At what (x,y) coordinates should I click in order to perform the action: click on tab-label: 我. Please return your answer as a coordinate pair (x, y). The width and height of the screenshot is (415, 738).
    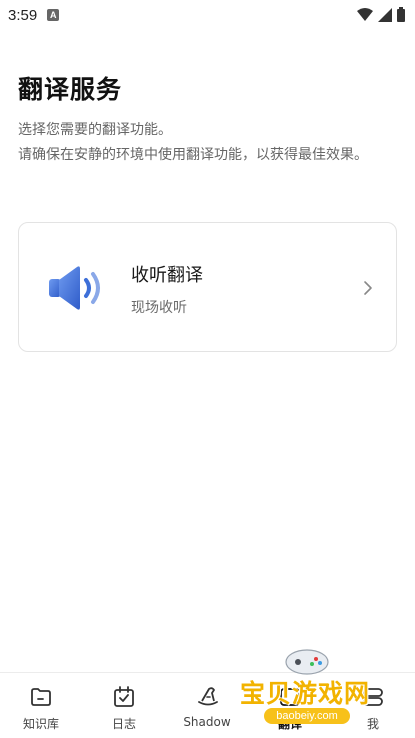
    Looking at the image, I should click on (372, 724).